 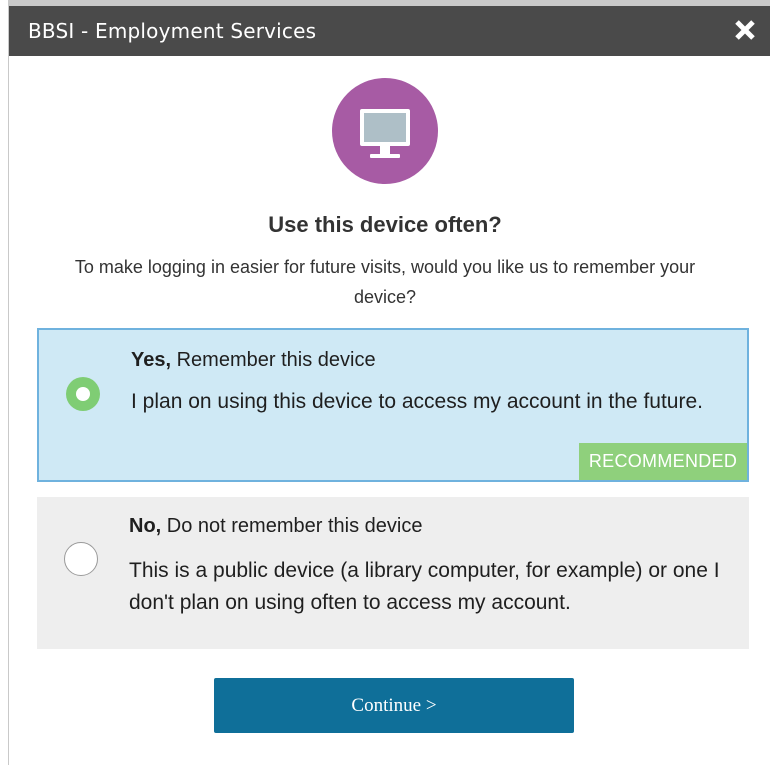 I want to click on device-icon-circle, so click(x=385, y=131).